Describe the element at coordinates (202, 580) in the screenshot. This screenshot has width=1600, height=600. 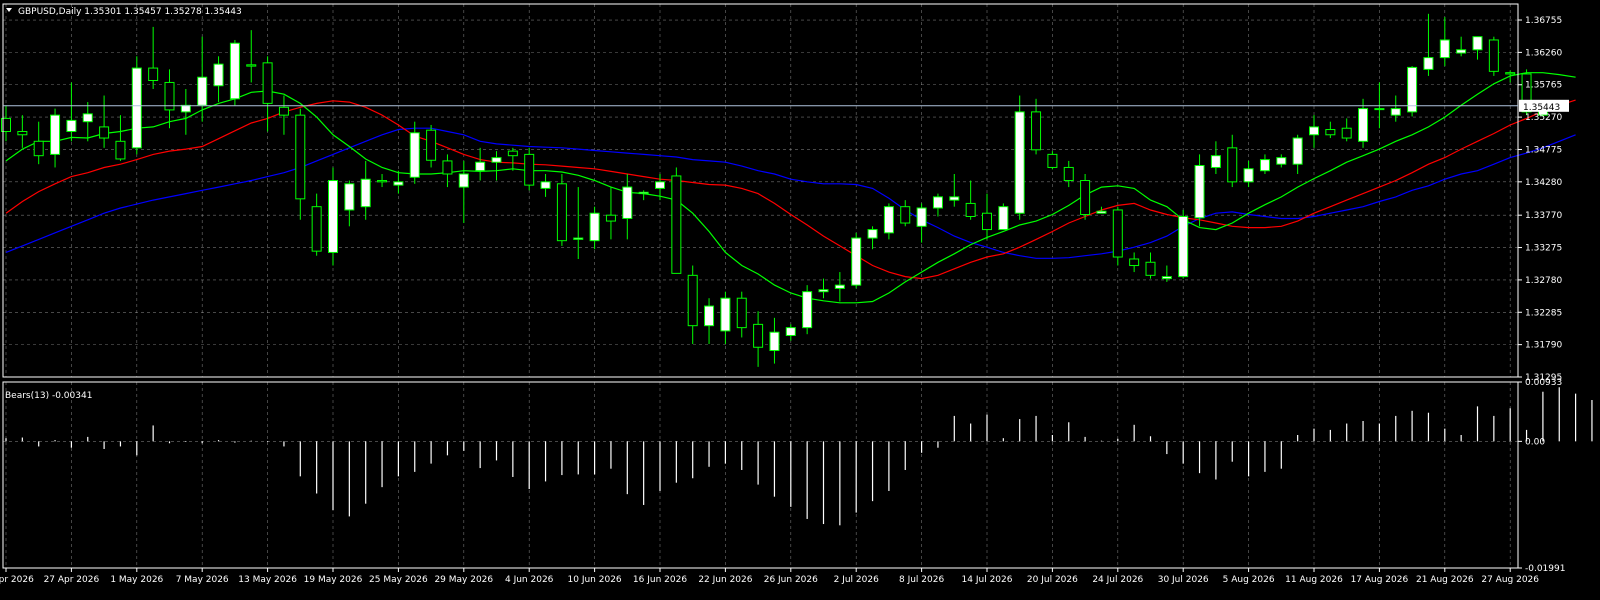
I see `x-tick-label: 7 May 2026` at that location.